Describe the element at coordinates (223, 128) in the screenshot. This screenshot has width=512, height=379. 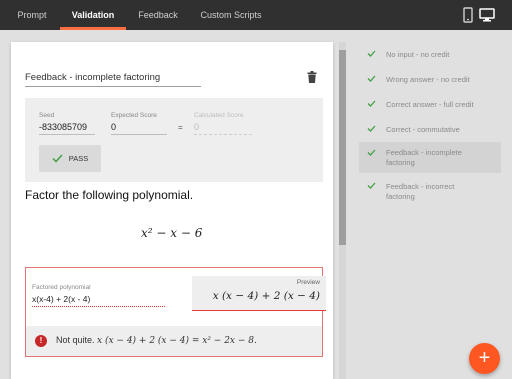
I see `calculated-score-field: 0` at that location.